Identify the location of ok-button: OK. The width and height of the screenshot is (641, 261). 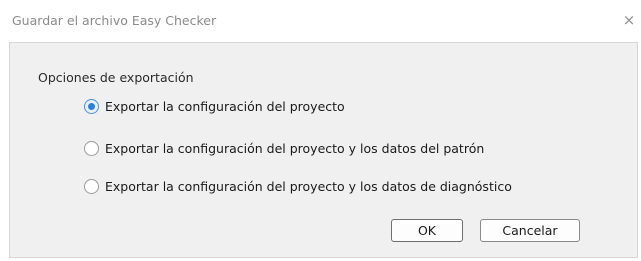
(427, 230).